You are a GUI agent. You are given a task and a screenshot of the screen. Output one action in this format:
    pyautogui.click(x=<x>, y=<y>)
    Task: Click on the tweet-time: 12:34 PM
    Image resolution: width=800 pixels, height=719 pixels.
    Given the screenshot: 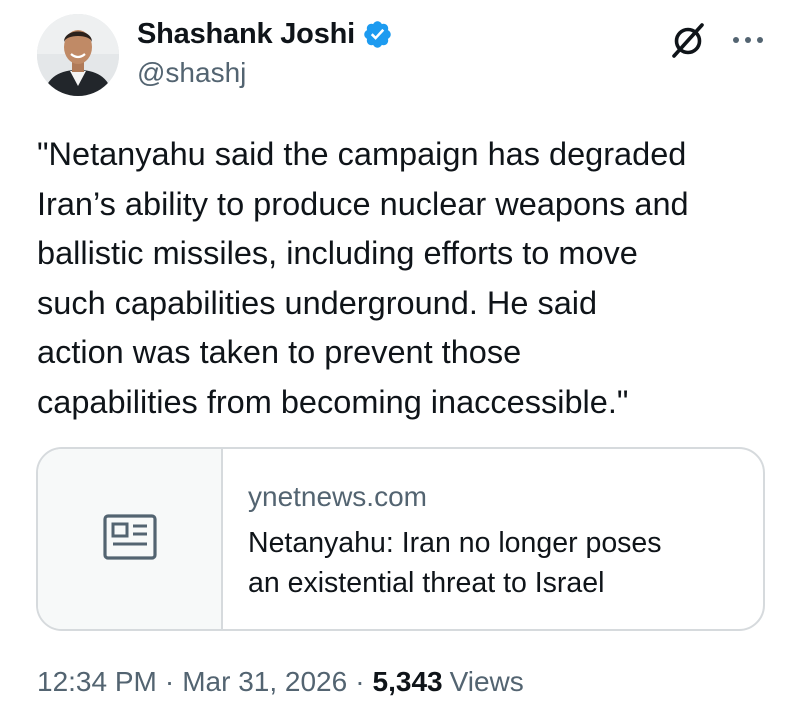 What is the action you would take?
    pyautogui.click(x=97, y=682)
    